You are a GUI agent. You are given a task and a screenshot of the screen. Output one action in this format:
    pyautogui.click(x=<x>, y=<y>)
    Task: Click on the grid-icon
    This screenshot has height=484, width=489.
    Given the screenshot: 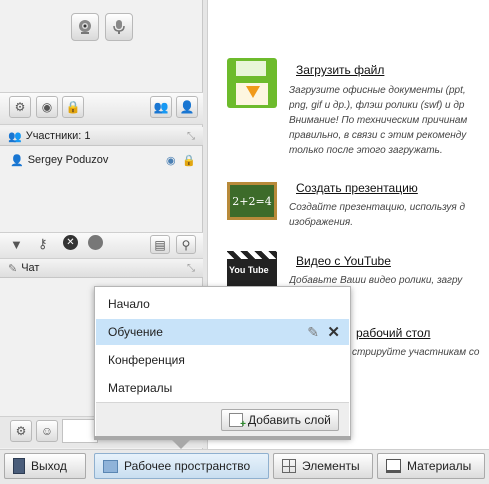 What is the action you would take?
    pyautogui.click(x=289, y=466)
    